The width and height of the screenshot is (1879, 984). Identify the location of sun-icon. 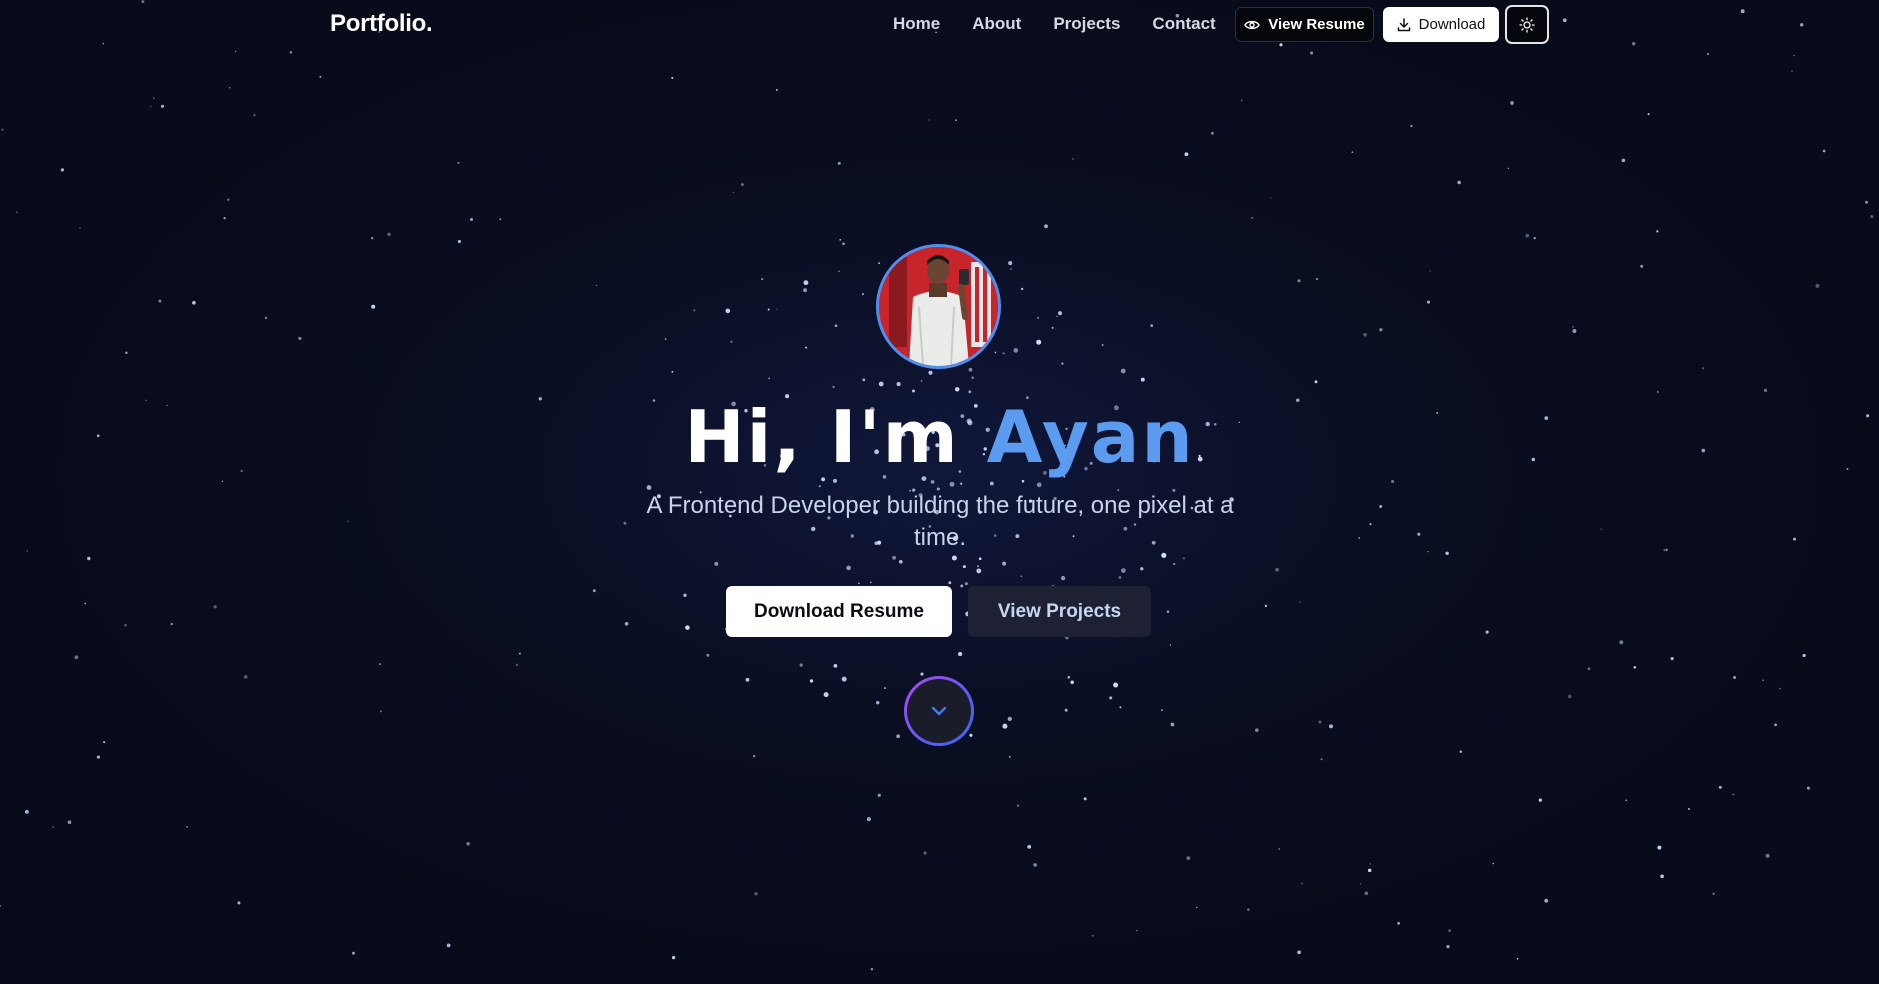
(1527, 24).